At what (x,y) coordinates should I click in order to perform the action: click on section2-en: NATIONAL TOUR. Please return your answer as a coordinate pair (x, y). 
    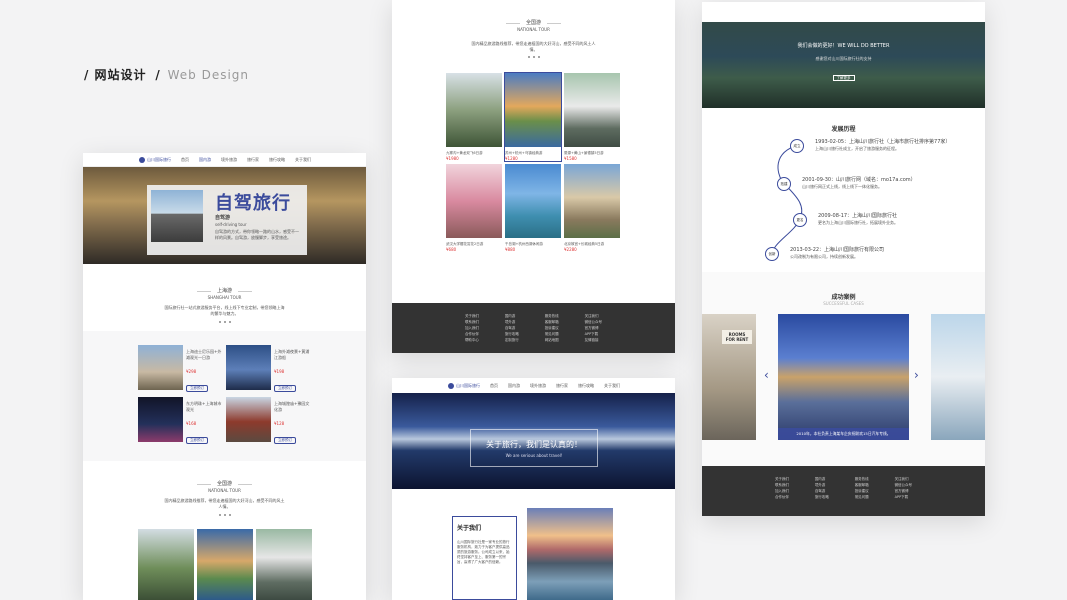
    Looking at the image, I should click on (224, 490).